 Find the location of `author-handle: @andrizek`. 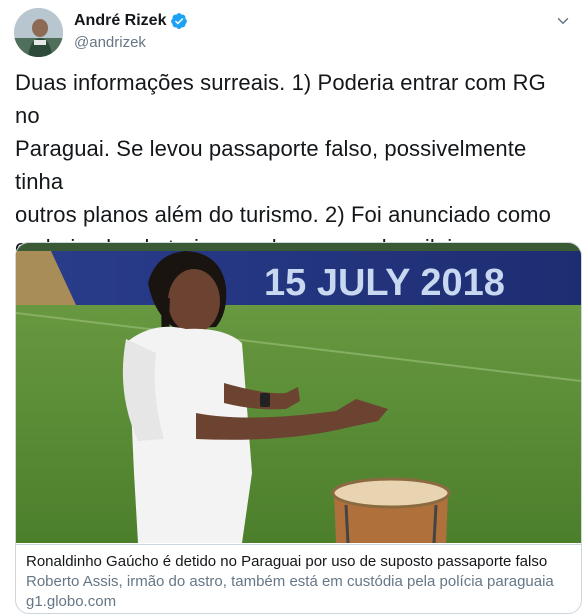

author-handle: @andrizek is located at coordinates (110, 42).